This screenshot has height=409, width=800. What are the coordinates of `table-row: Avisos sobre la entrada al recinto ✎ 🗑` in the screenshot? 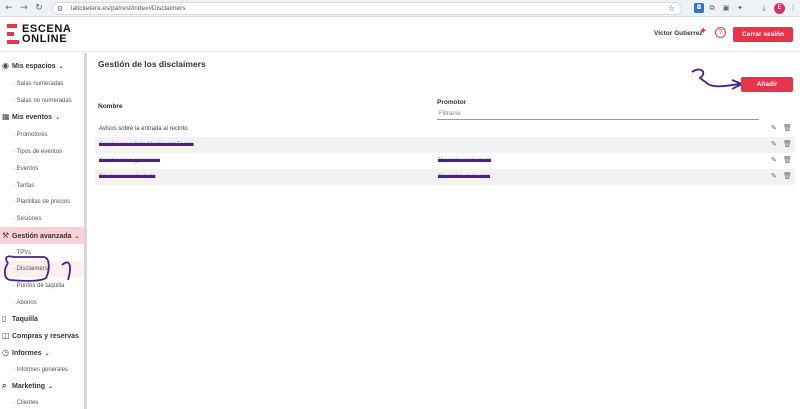 It's located at (445, 129).